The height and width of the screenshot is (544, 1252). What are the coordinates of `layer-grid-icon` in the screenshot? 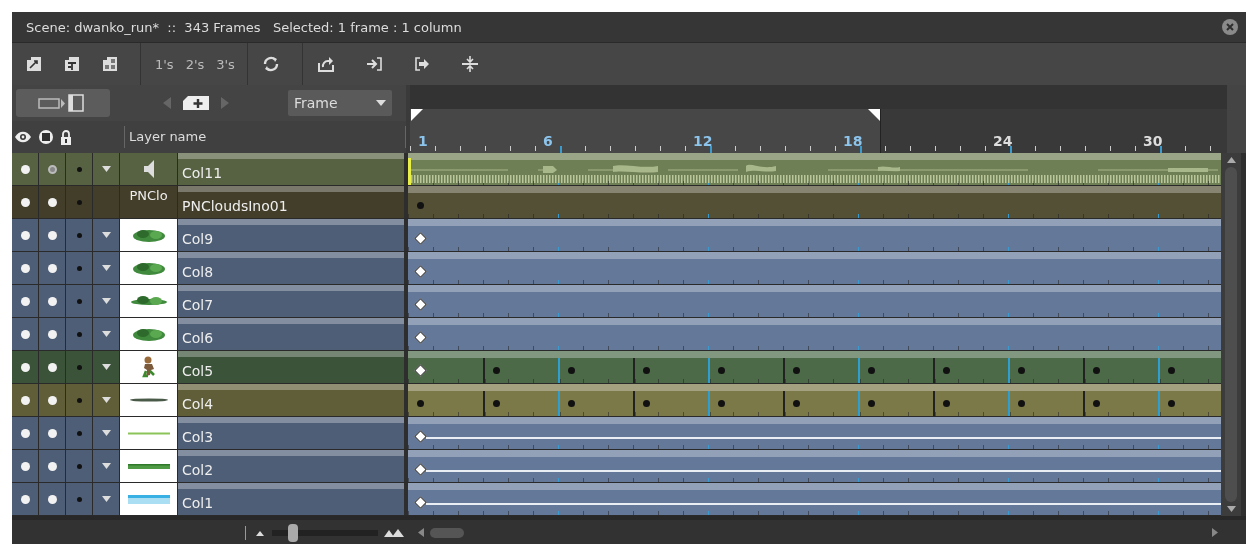 It's located at (110, 64).